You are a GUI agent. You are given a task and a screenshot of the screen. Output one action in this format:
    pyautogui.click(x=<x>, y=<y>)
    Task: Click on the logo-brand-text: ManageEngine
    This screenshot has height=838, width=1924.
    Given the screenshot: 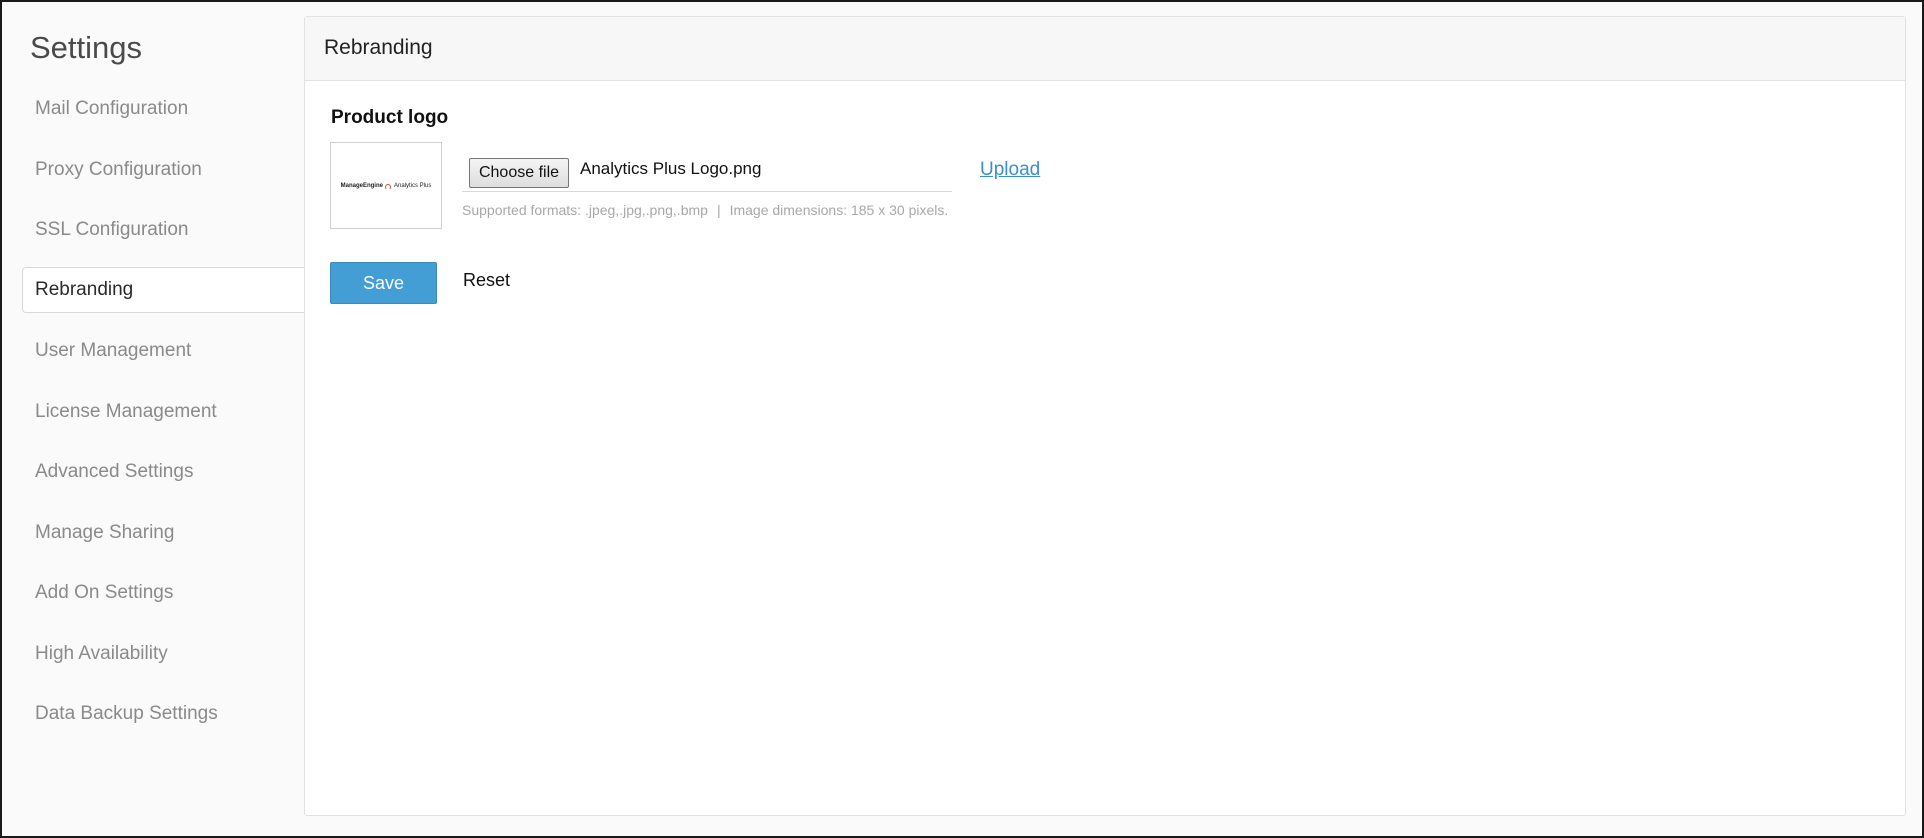 What is the action you would take?
    pyautogui.click(x=361, y=185)
    